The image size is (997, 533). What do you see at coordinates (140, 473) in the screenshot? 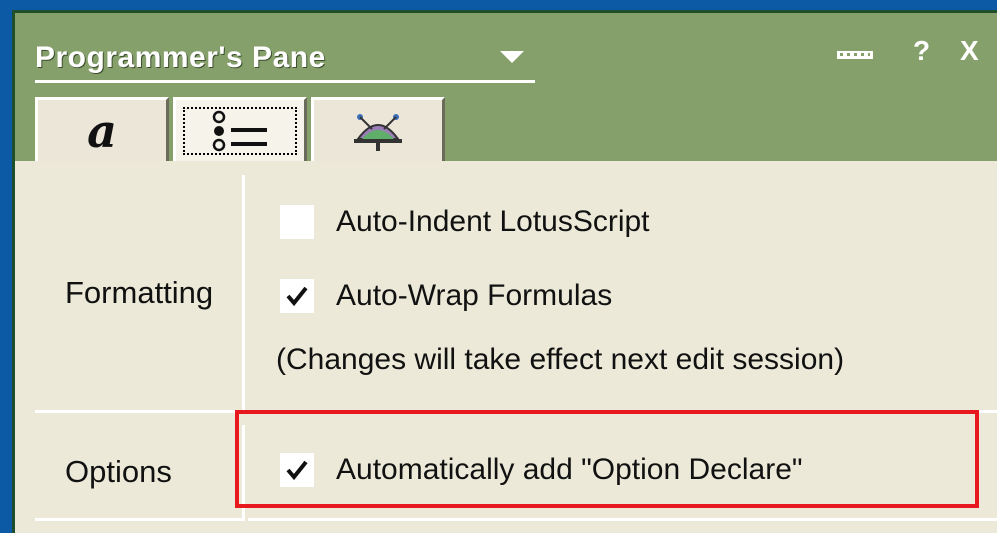
I see `options-label: Options` at bounding box center [140, 473].